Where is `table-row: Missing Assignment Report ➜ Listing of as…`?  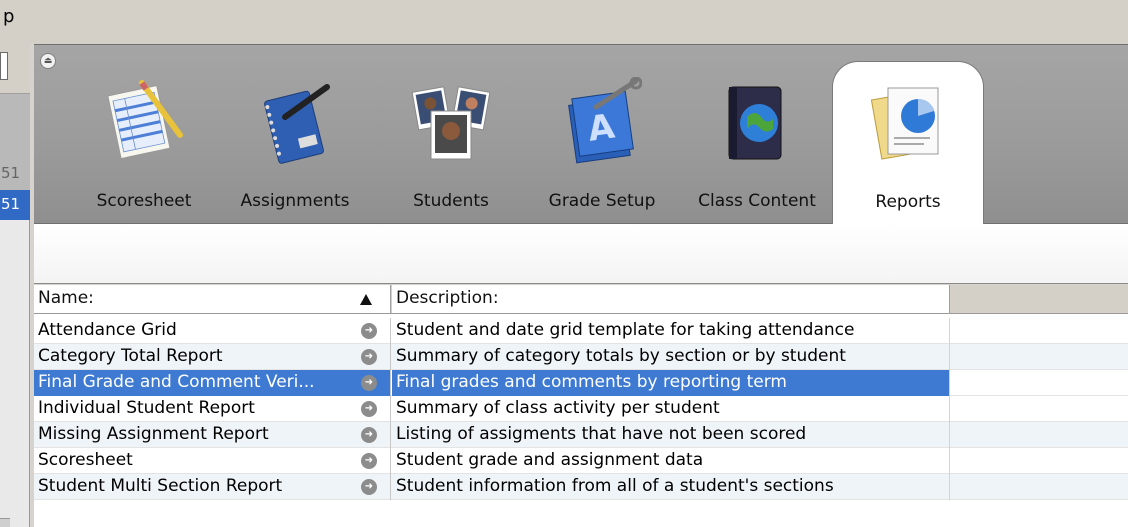 table-row: Missing Assignment Report ➜ Listing of as… is located at coordinates (581, 435).